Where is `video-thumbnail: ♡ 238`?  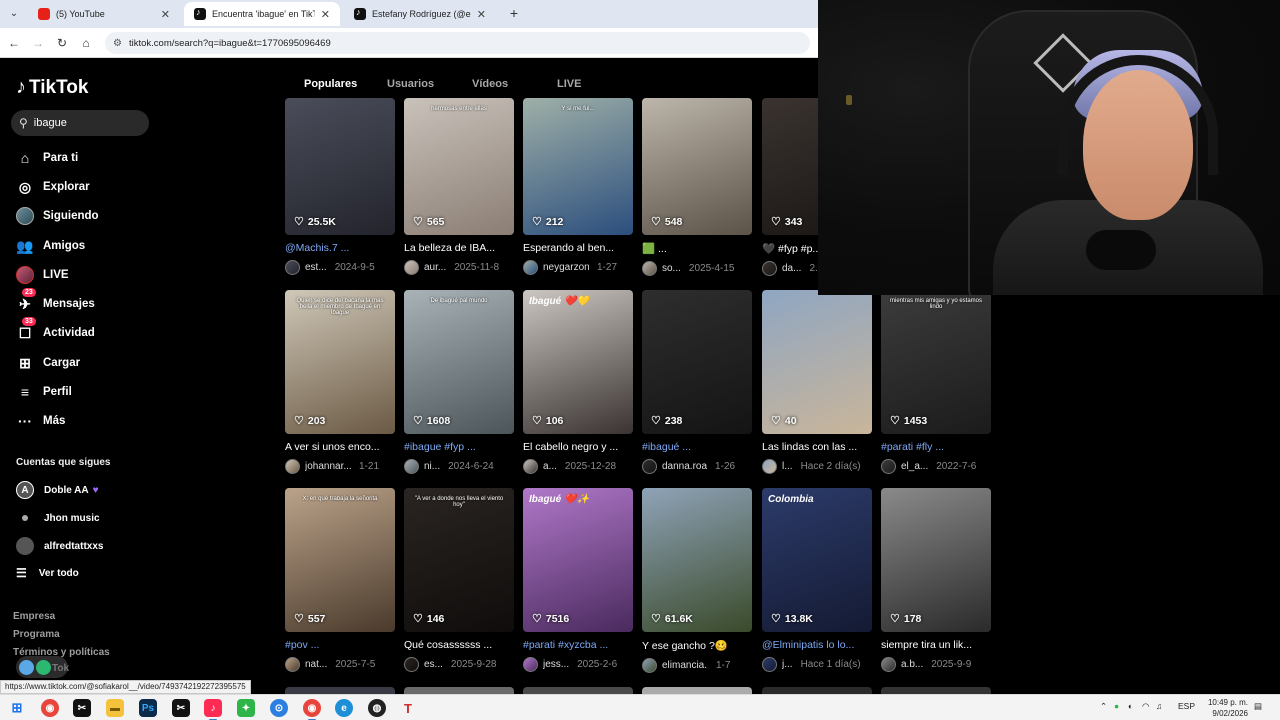
video-thumbnail: ♡ 238 is located at coordinates (697, 362).